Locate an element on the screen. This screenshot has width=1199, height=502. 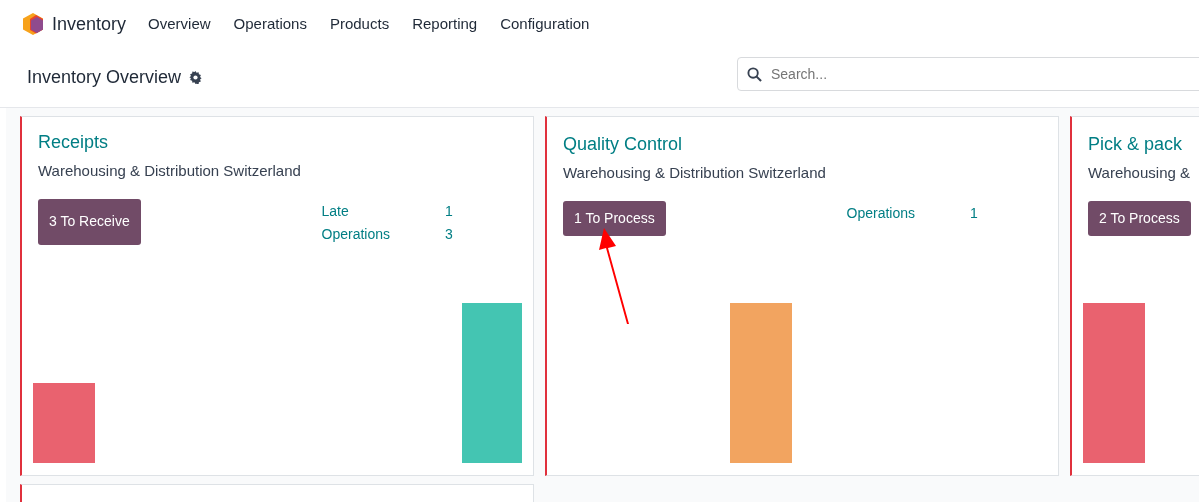
process-button: 1 To Process is located at coordinates (614, 218).